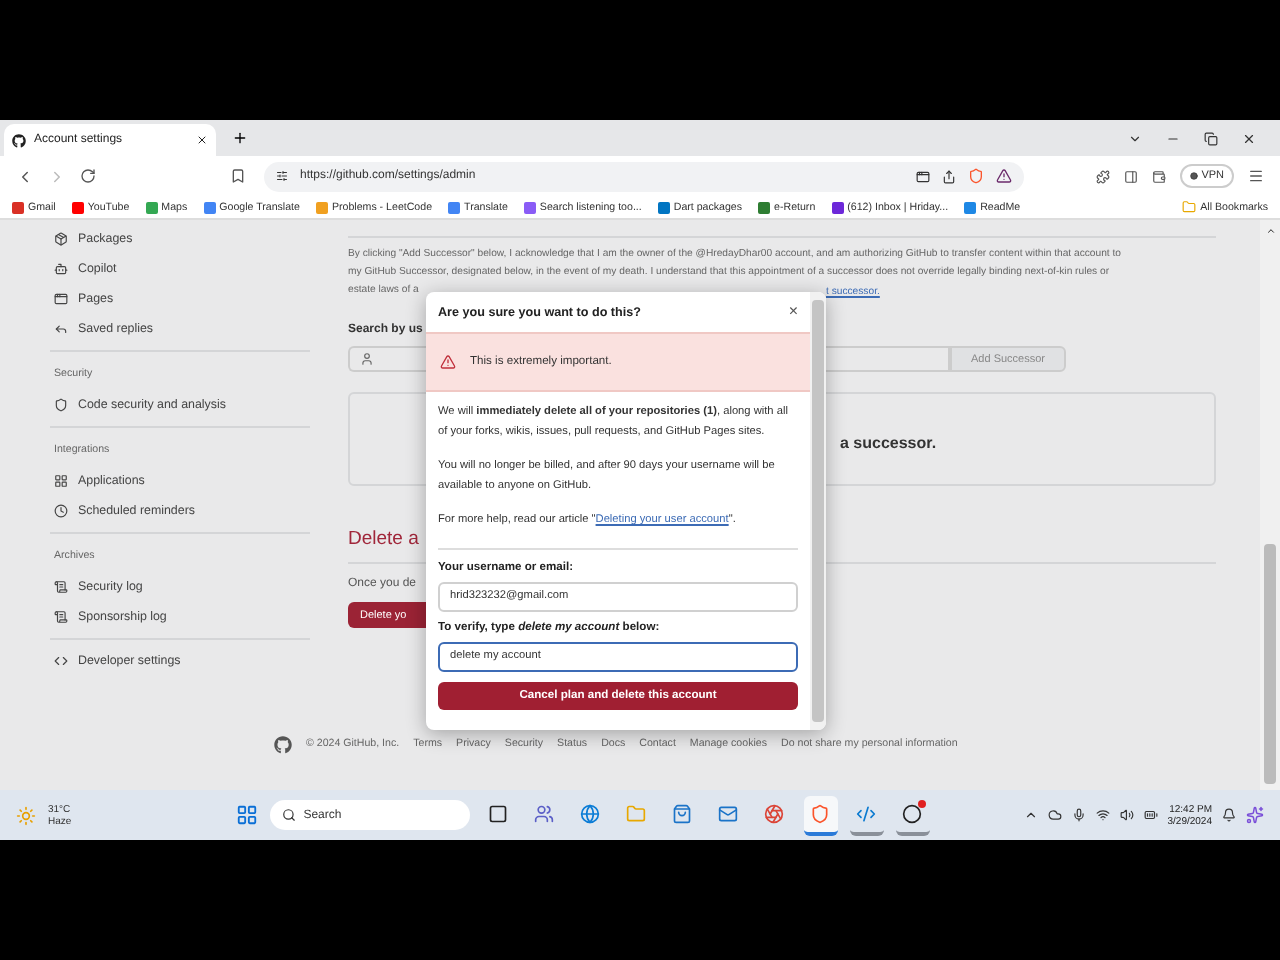  Describe the element at coordinates (1126, 815) in the screenshot. I see `speaker-icon` at that location.